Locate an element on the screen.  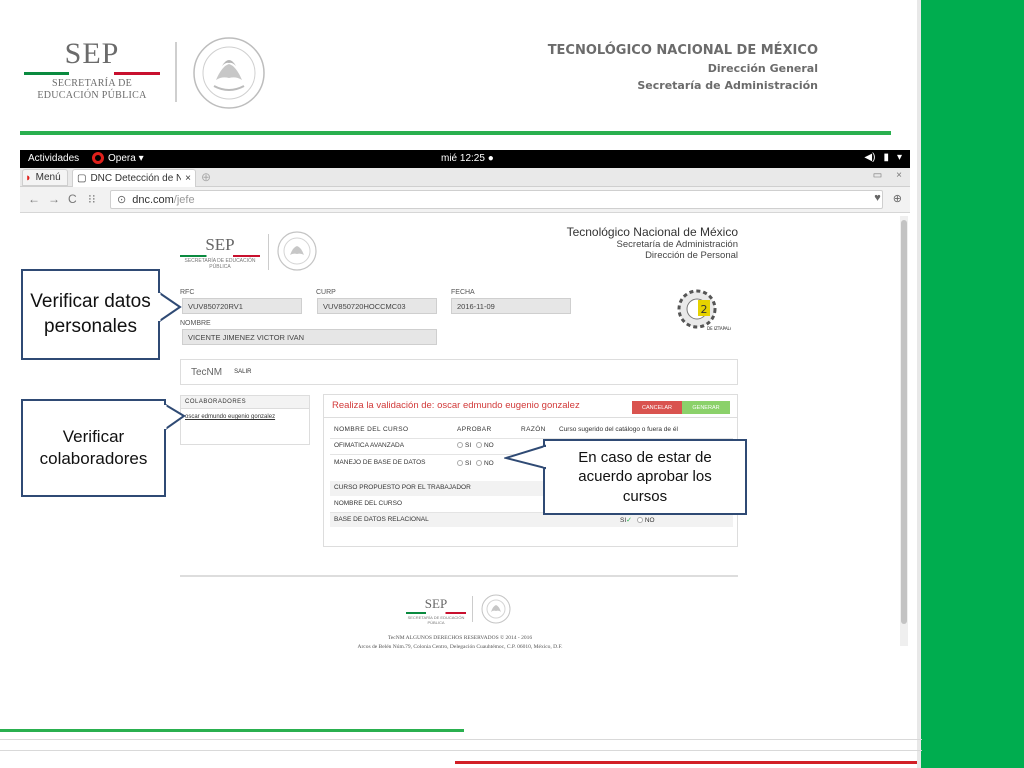
page-footer-rule is located at coordinates (459, 576).